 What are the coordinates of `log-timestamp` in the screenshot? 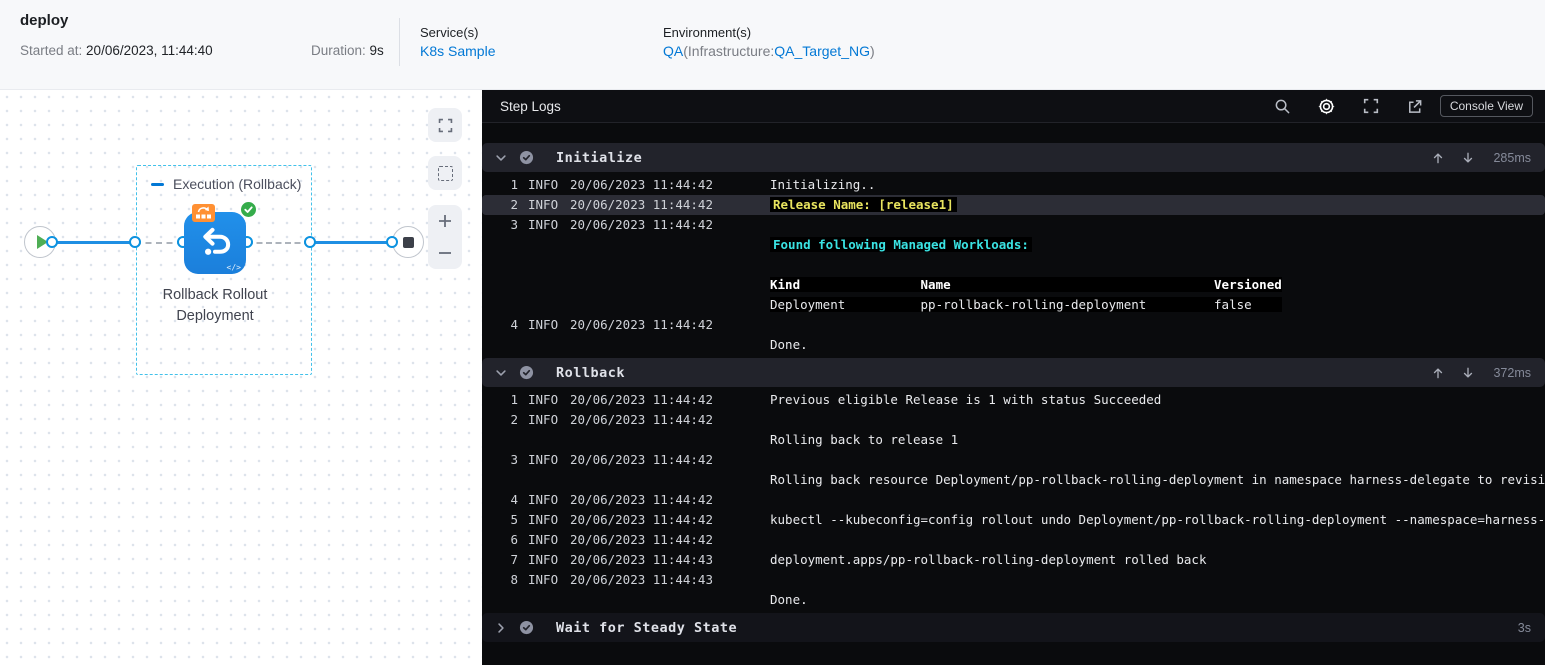 It's located at (670, 265).